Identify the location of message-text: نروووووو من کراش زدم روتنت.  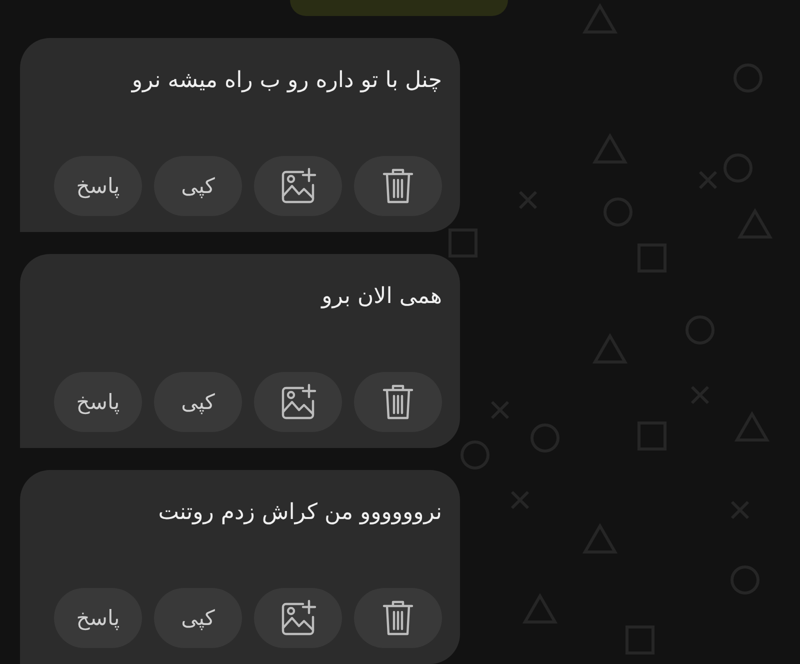
(299, 513).